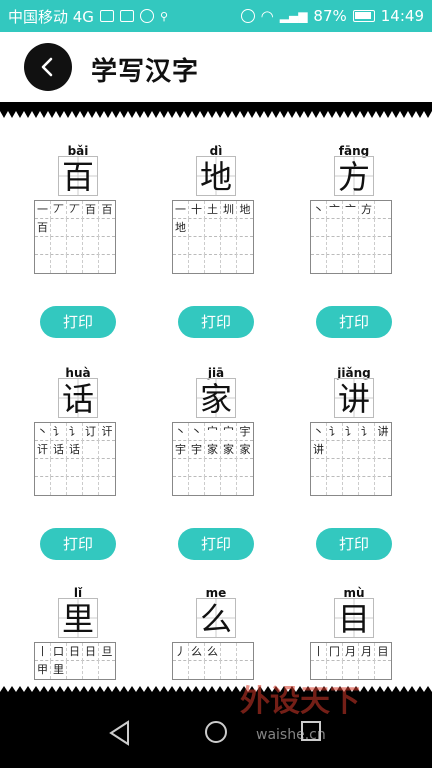  Describe the element at coordinates (213, 661) in the screenshot. I see `stroke-practice-grid: 丿么么` at that location.